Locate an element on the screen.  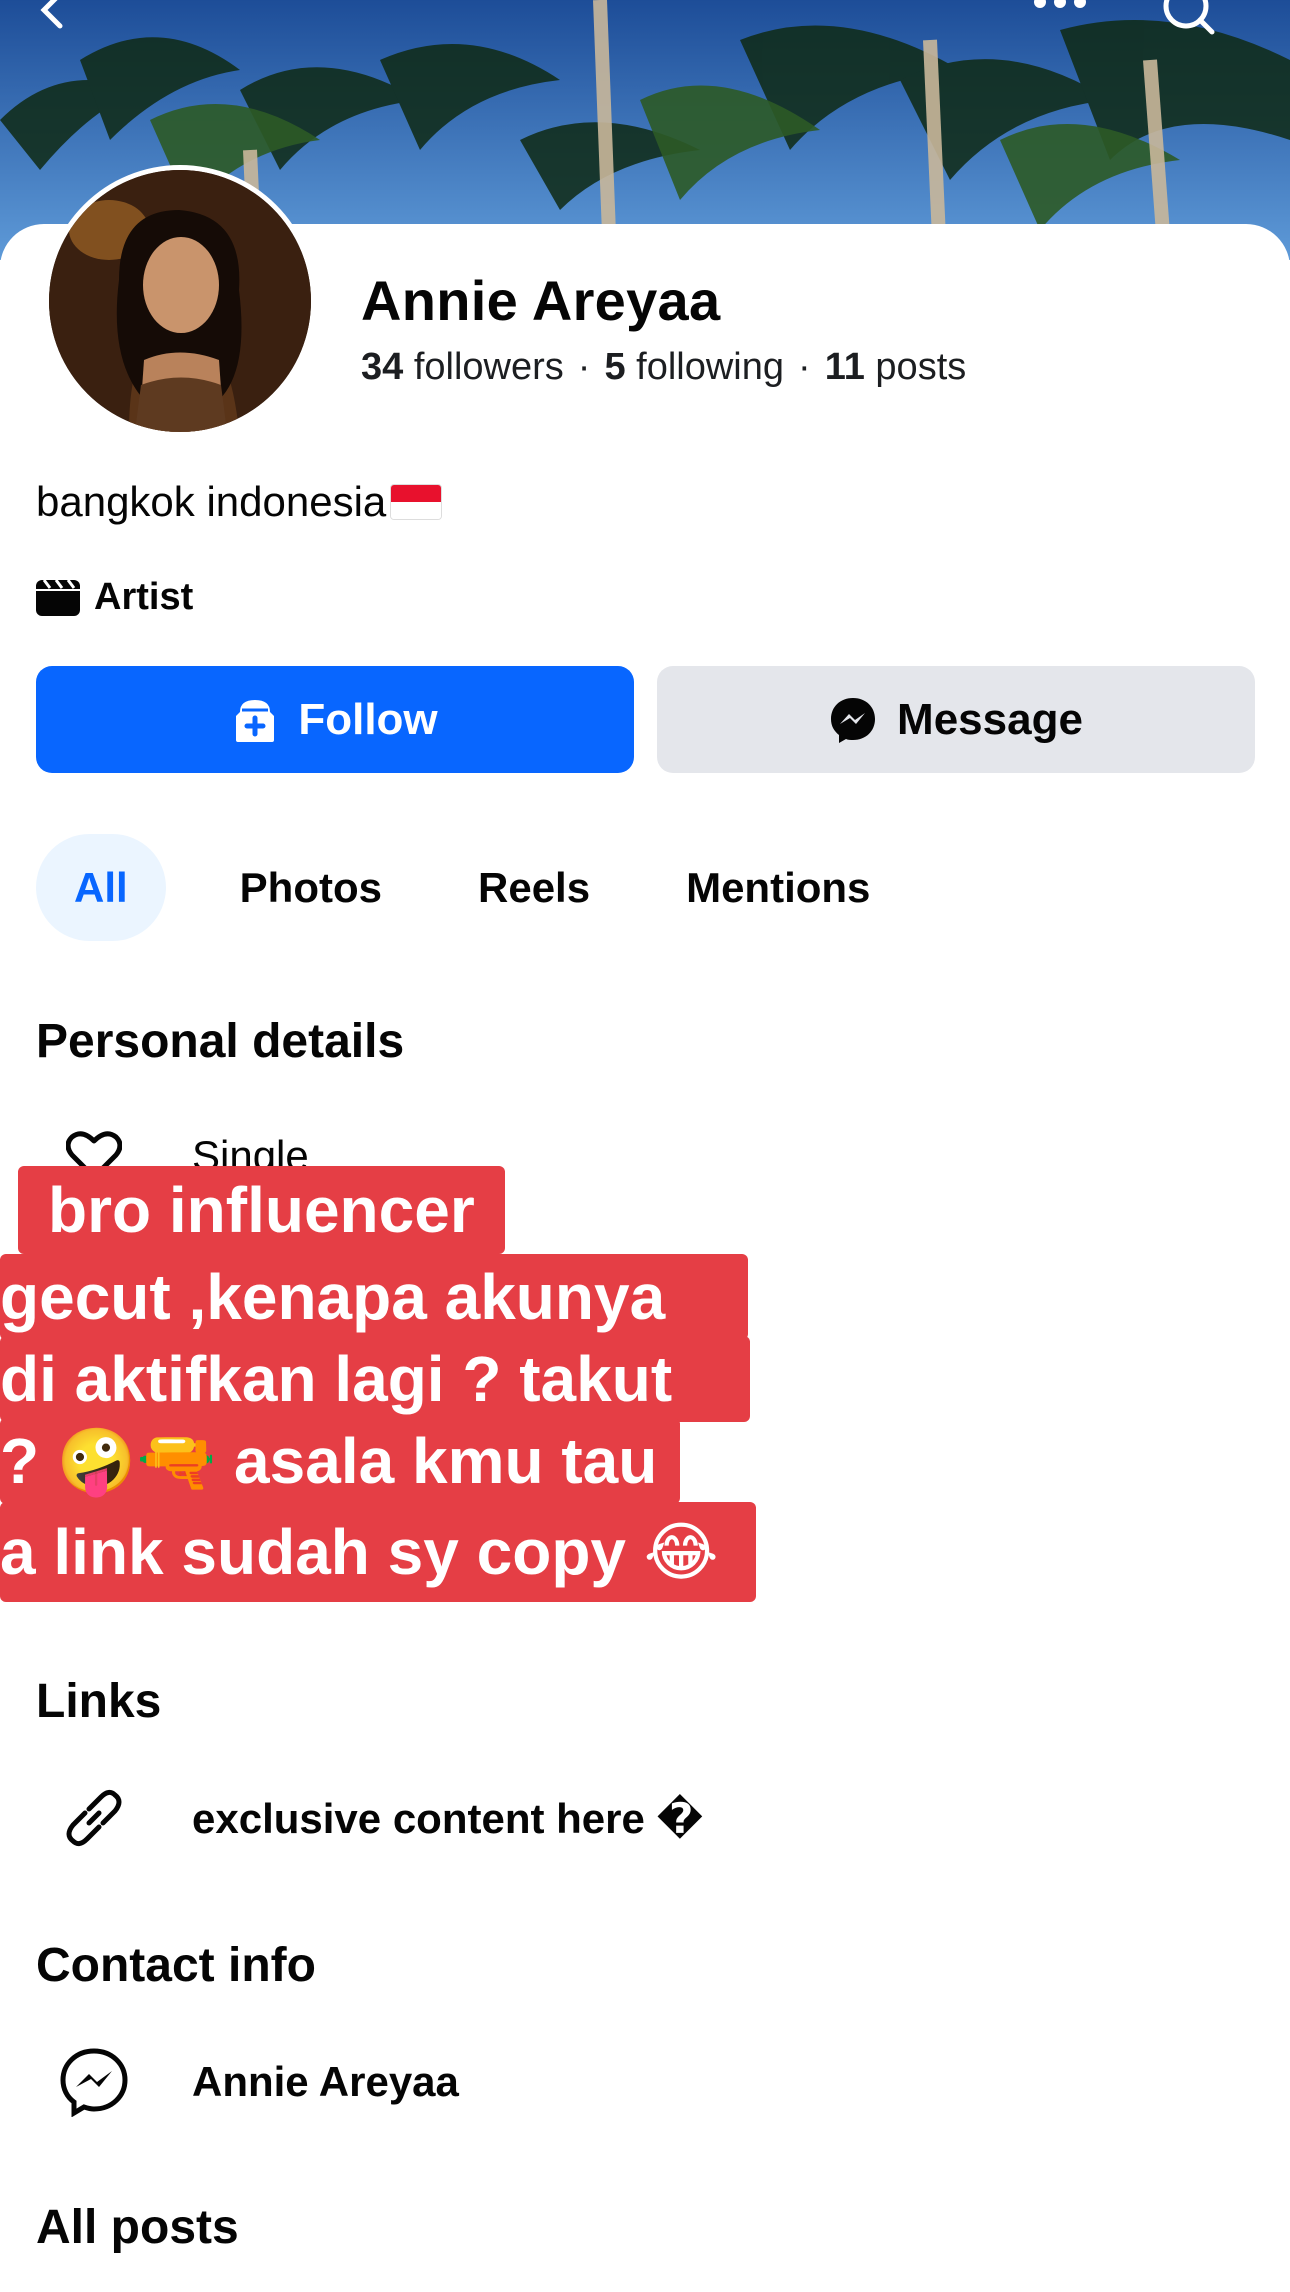
following-count: 5 is located at coordinates (615, 367).